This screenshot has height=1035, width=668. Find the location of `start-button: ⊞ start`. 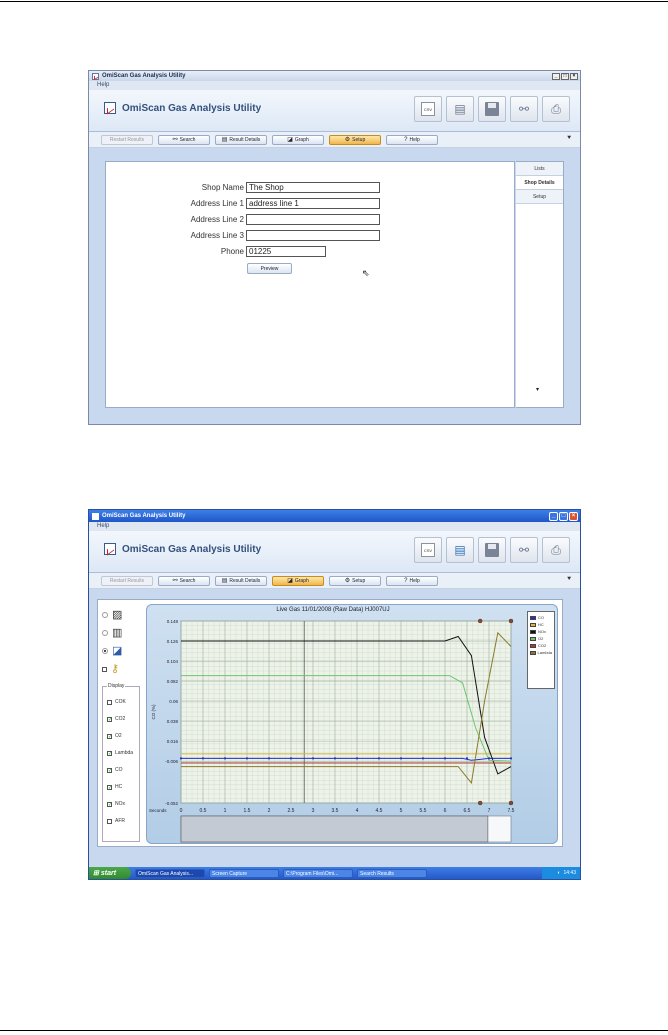

start-button: ⊞ start is located at coordinates (110, 873).